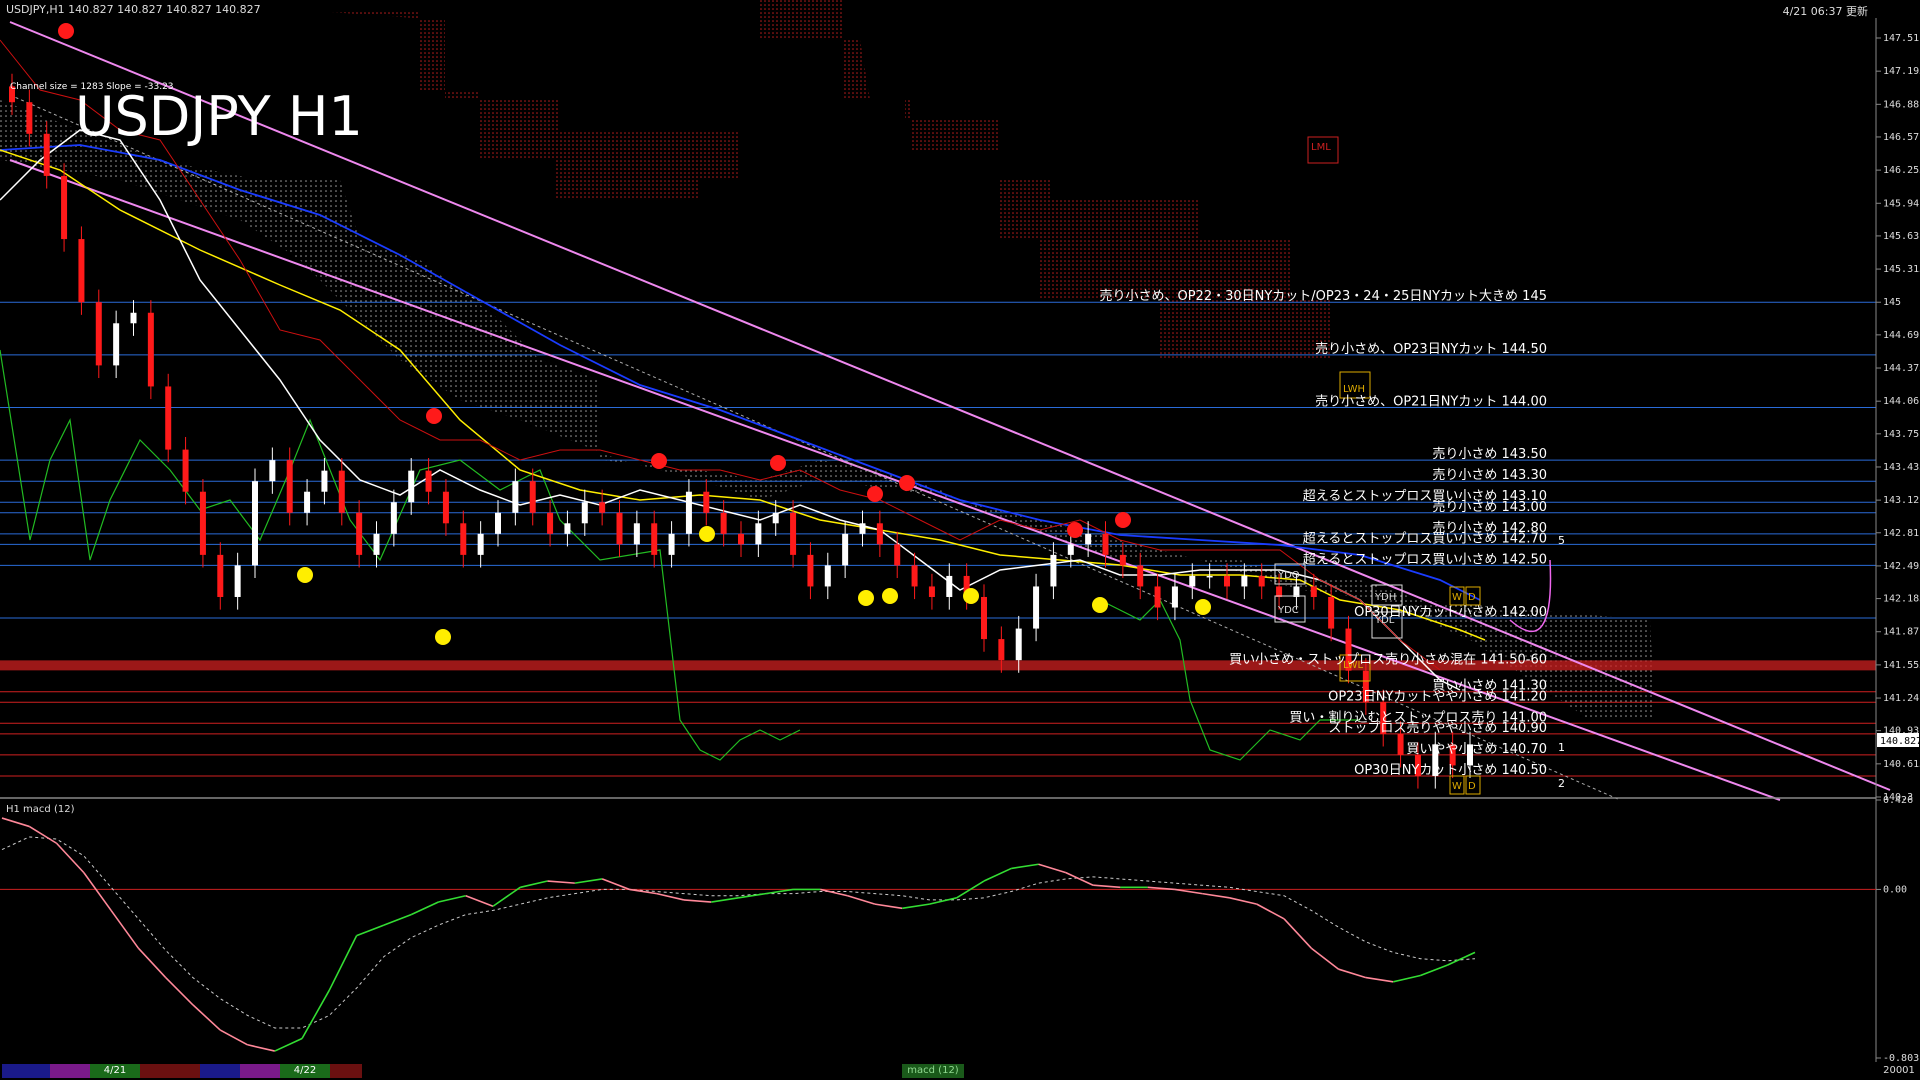 This screenshot has width=1920, height=1080. Describe the element at coordinates (1901, 269) in the screenshot. I see `price-axis-label: 145.315` at that location.